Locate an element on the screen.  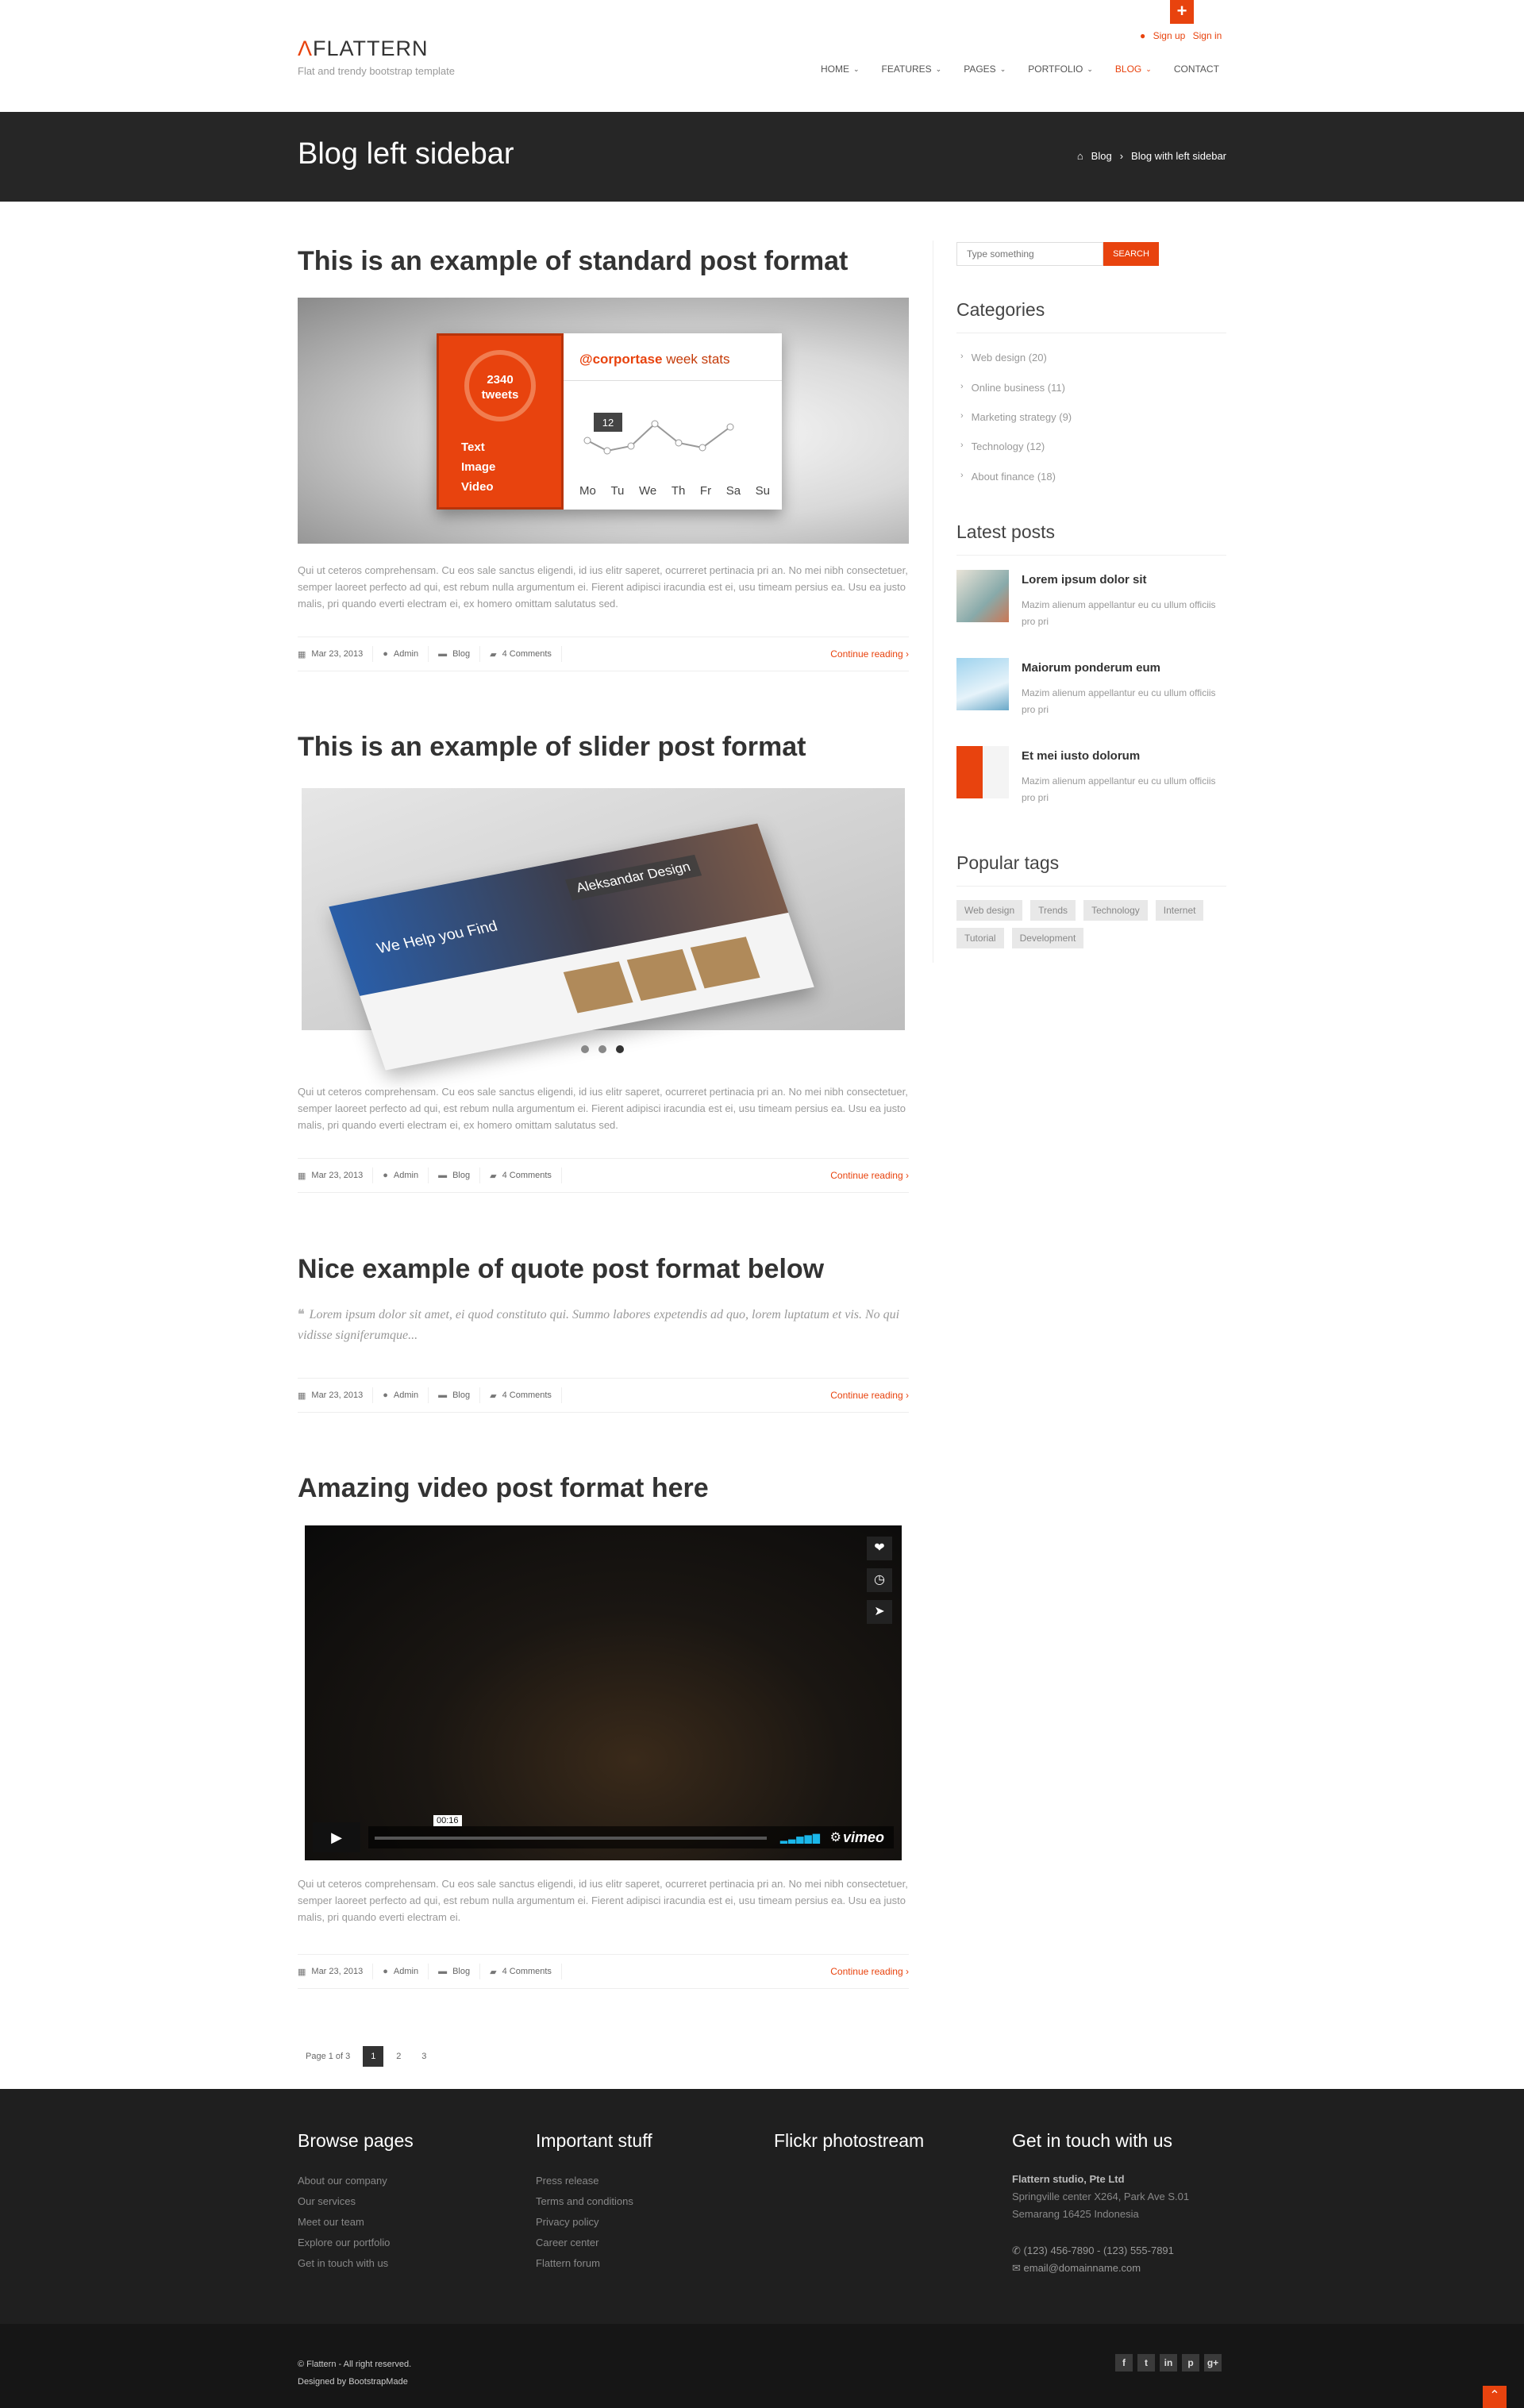
play-button: ▶ is located at coordinates (336, 1837).